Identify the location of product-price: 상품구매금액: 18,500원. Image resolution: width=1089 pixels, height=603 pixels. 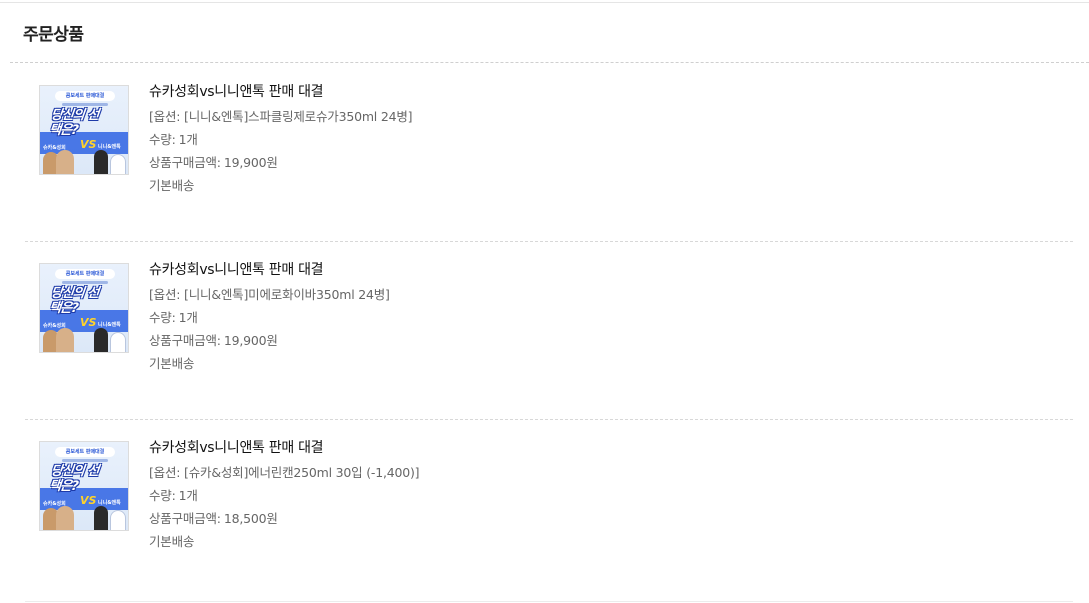
(499, 518).